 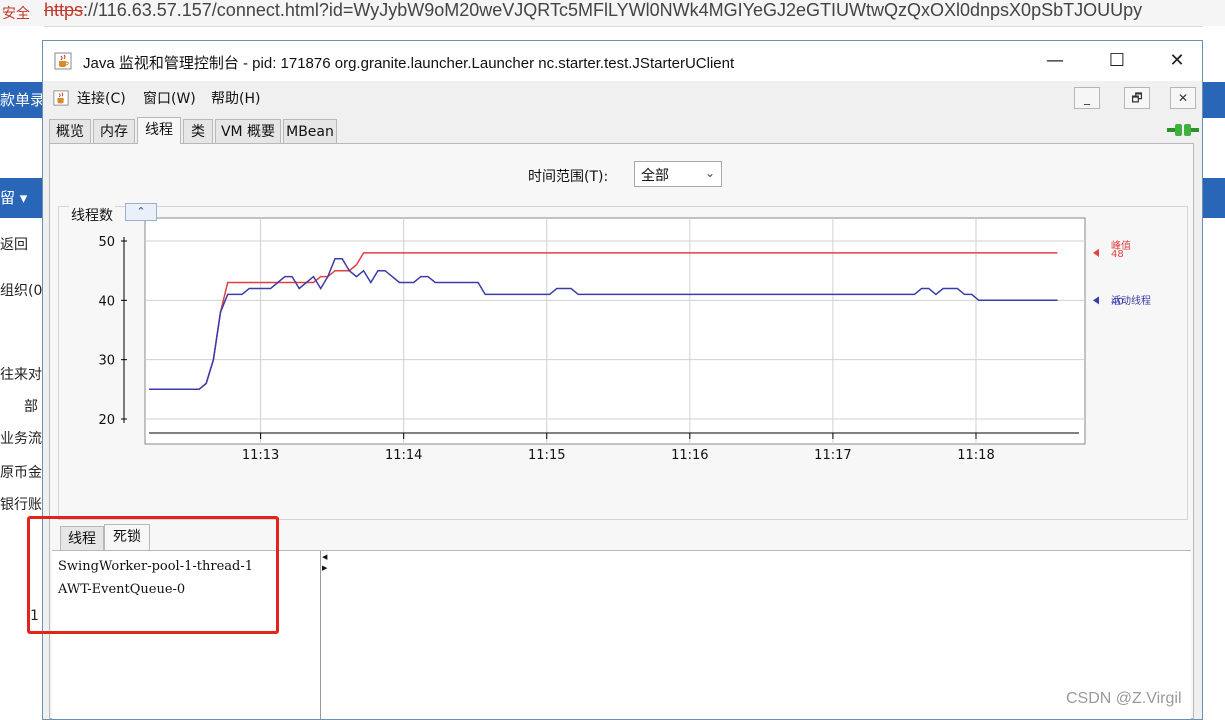 What do you see at coordinates (21, 291) in the screenshot?
I see `bg-item: 组织(0` at bounding box center [21, 291].